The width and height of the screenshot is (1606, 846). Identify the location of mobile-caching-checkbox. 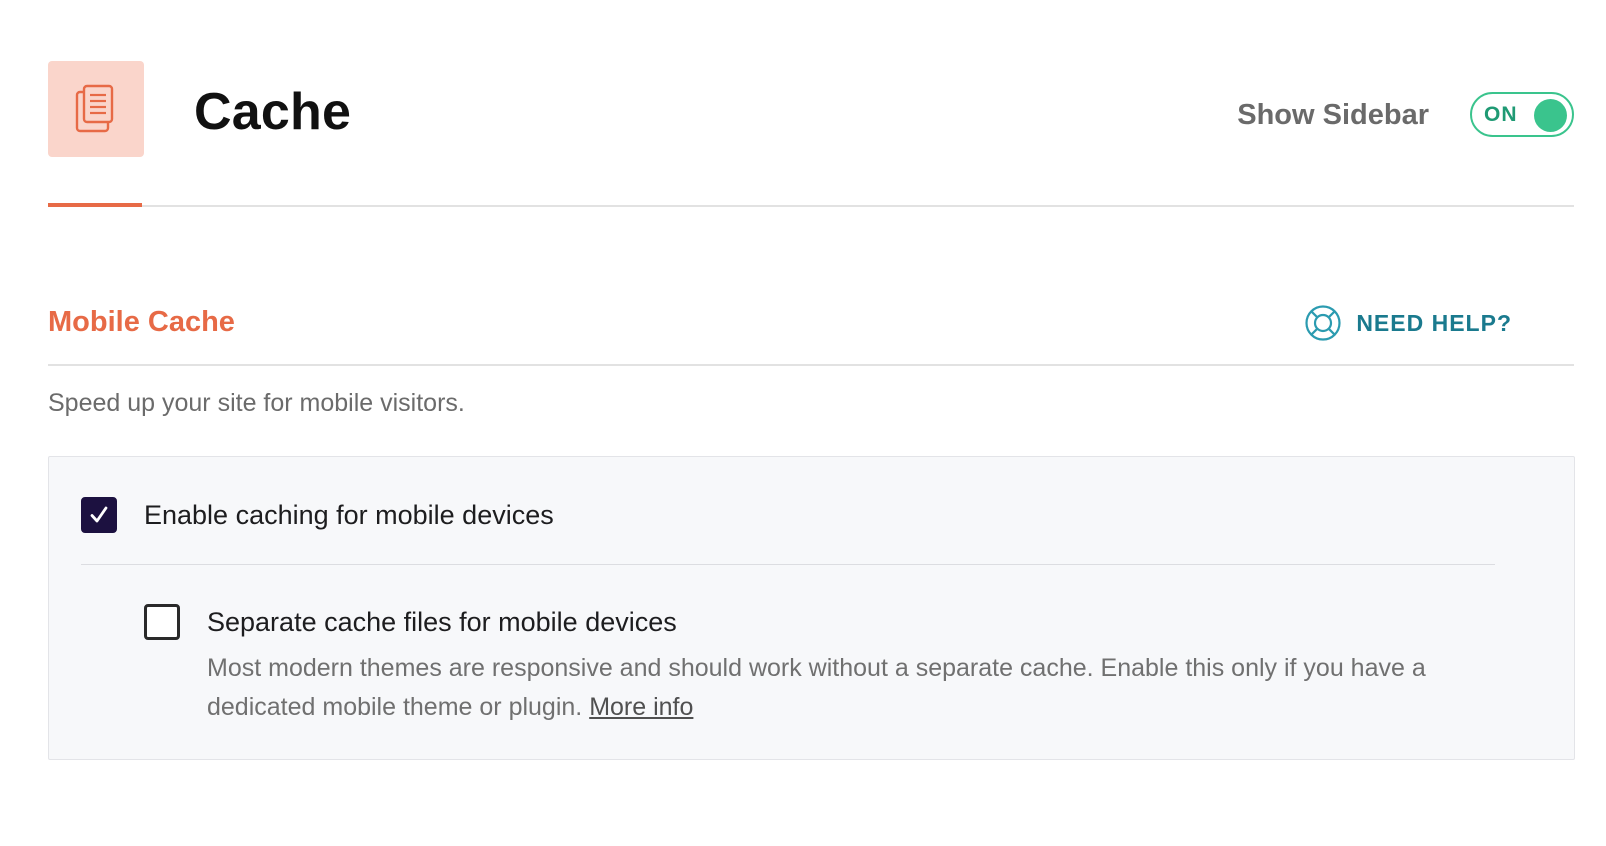
(99, 515).